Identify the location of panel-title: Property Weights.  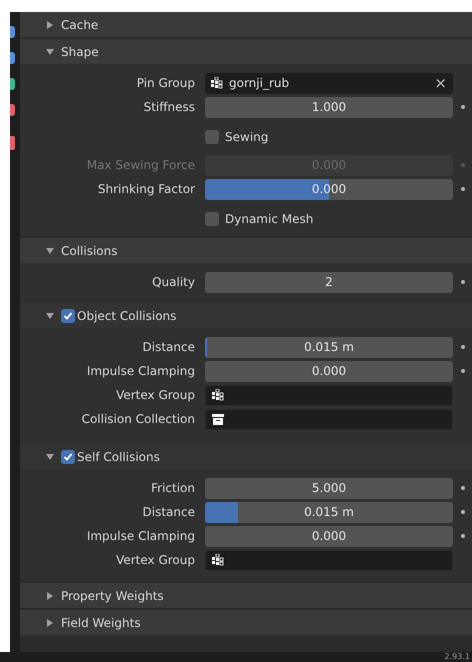
(112, 596).